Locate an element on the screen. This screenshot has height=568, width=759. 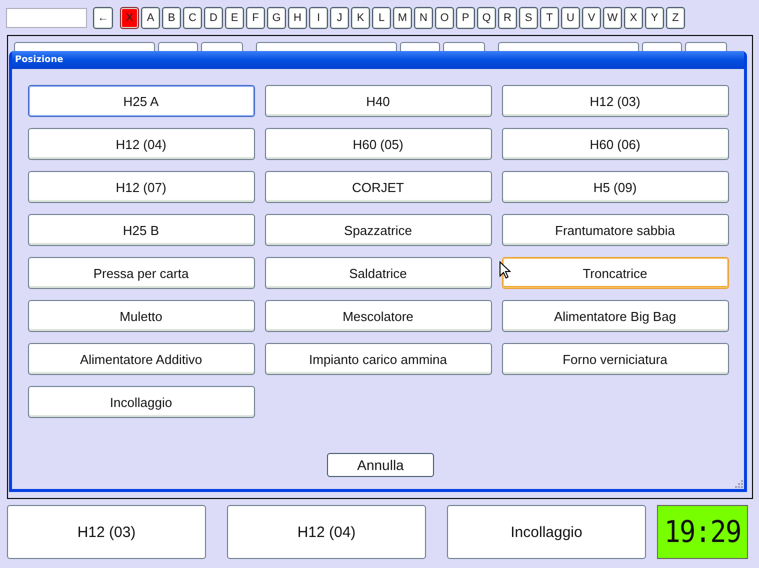
letter-key: Z is located at coordinates (675, 18).